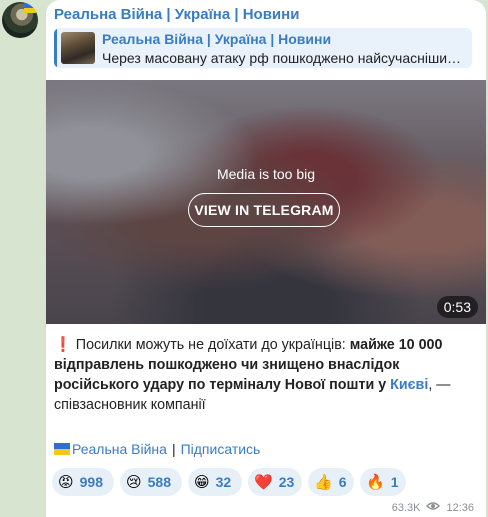 The image size is (488, 517). Describe the element at coordinates (394, 482) in the screenshot. I see `reaction-count: 1` at that location.